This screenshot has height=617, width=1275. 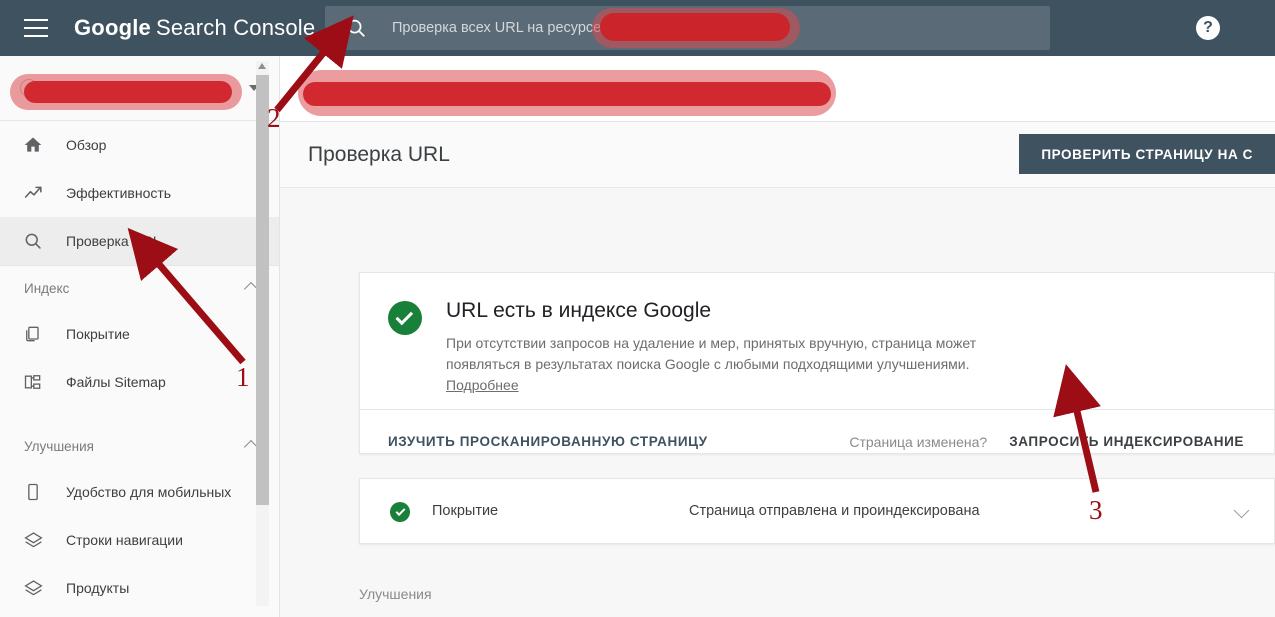 I want to click on sidebar-group-enhancements: Улучшения, so click(x=139, y=446).